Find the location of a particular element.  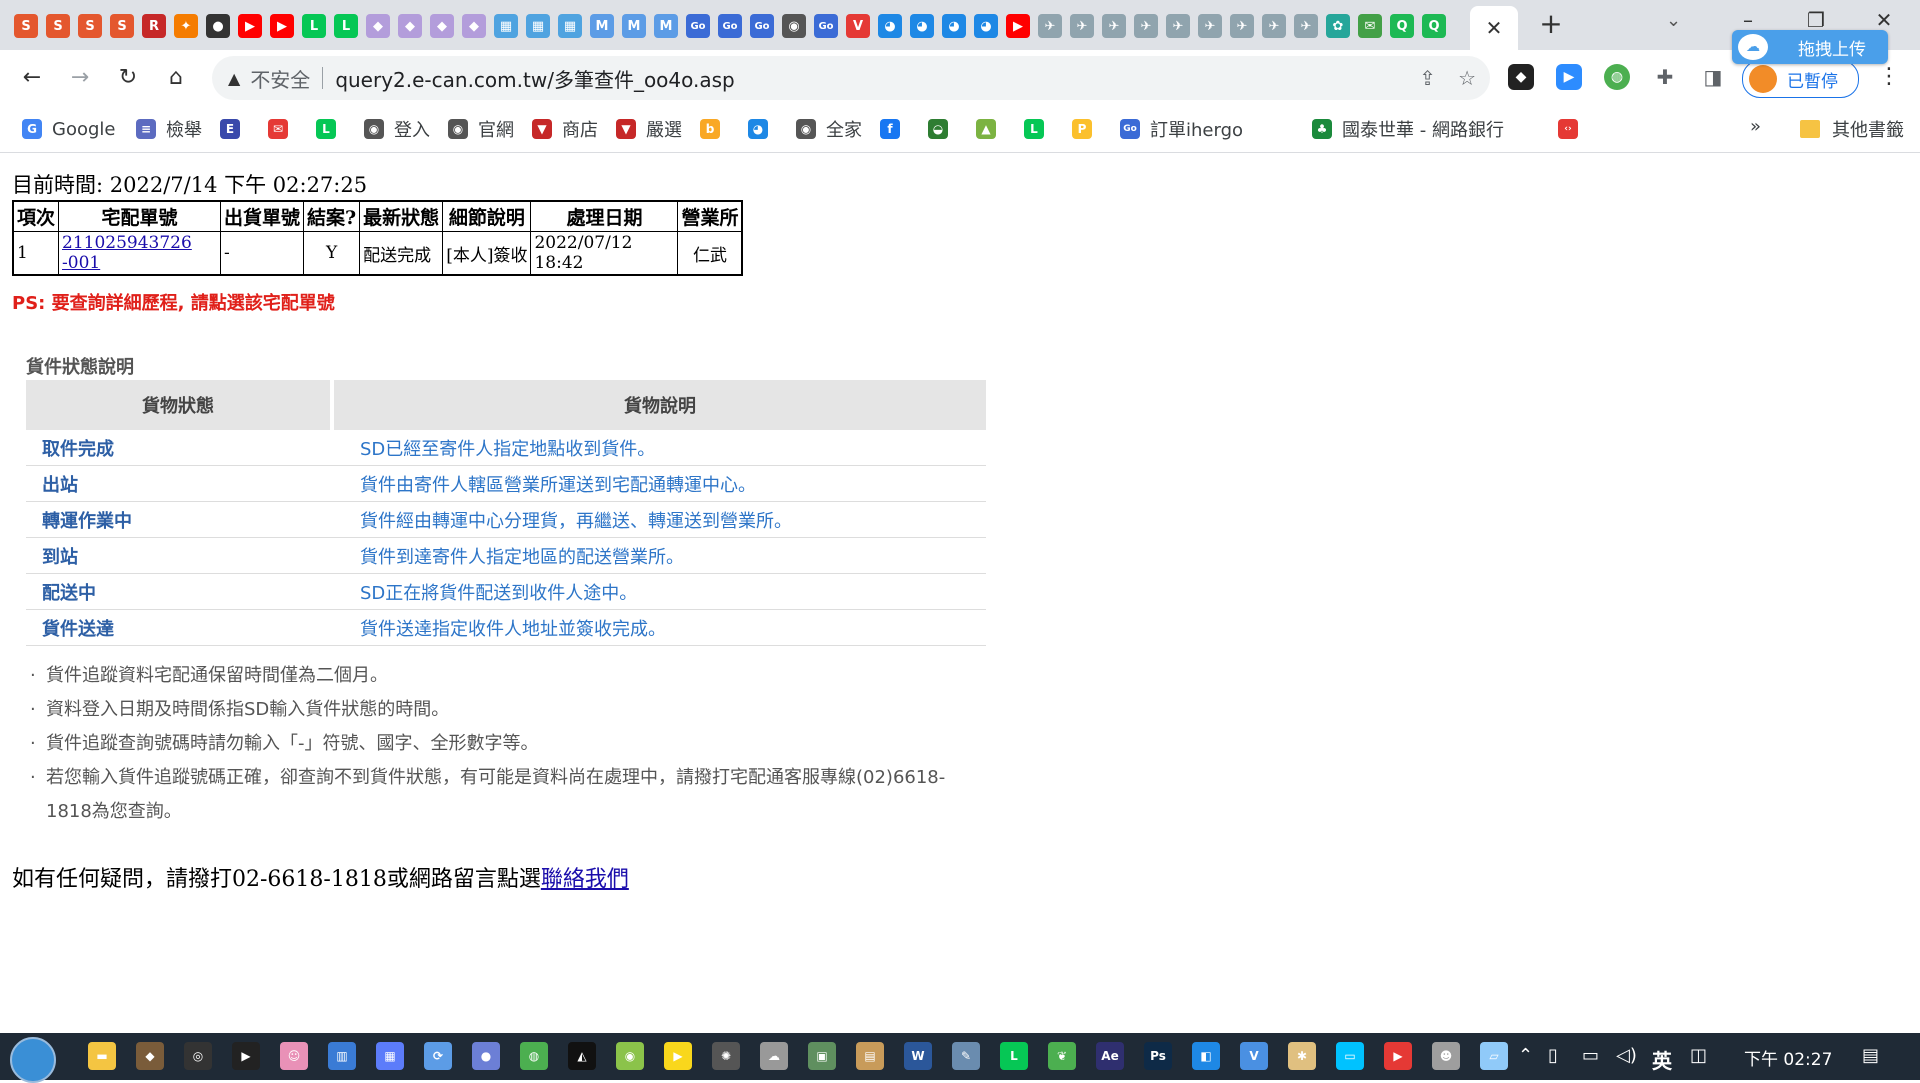

start-button is located at coordinates (33, 1060).